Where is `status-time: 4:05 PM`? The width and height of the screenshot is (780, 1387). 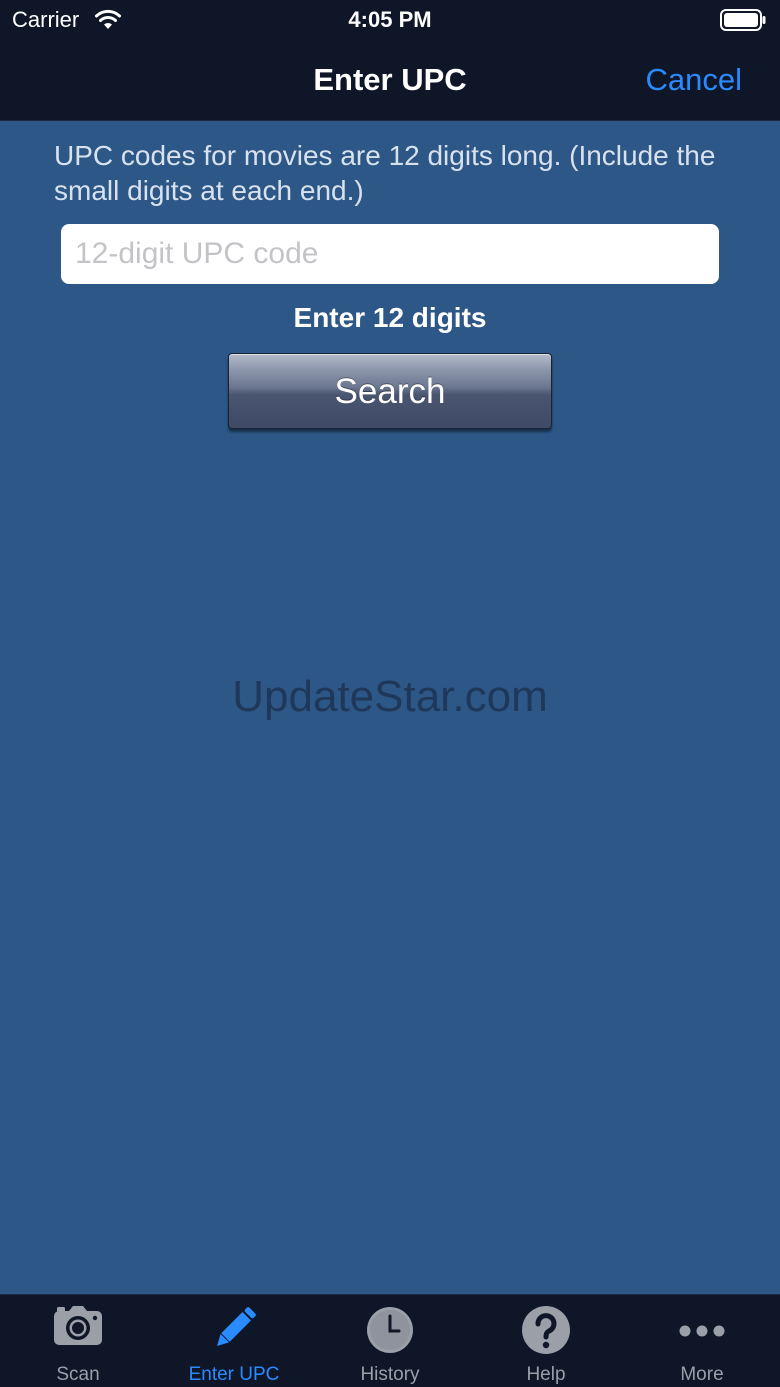 status-time: 4:05 PM is located at coordinates (390, 19).